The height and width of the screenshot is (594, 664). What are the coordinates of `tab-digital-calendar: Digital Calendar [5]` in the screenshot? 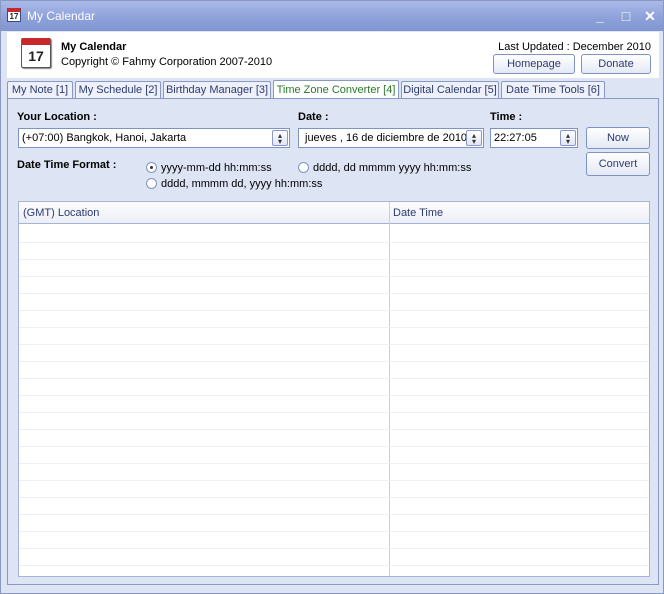 It's located at (450, 90).